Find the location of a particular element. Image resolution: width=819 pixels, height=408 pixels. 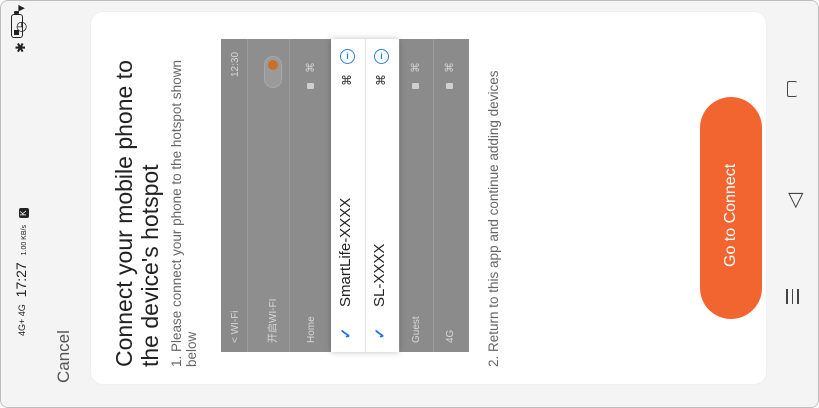

illustration-header-row is located at coordinates (234, 195).